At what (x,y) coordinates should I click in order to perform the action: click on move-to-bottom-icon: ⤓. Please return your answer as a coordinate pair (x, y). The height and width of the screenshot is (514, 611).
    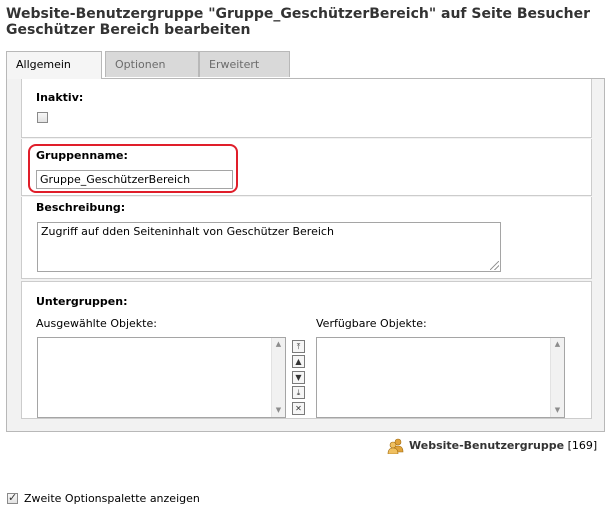
    Looking at the image, I should click on (298, 392).